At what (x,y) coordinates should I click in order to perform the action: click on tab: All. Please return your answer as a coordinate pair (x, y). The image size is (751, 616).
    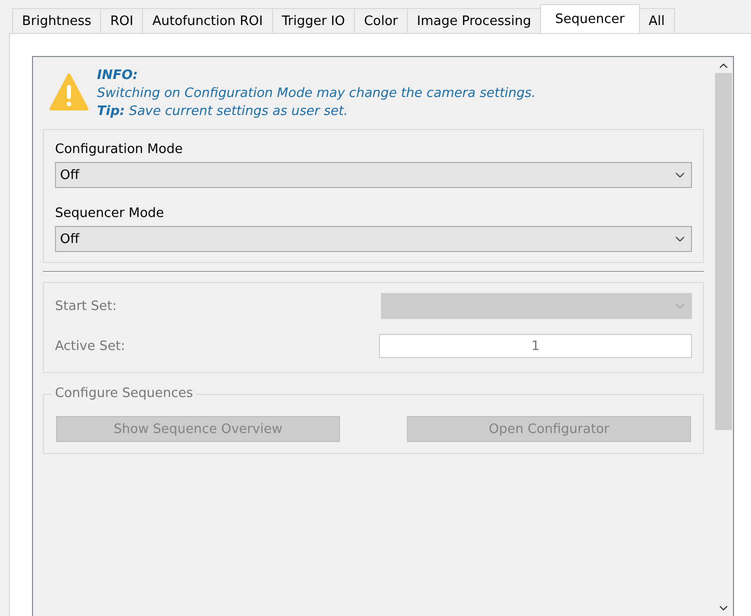
    Looking at the image, I should click on (656, 20).